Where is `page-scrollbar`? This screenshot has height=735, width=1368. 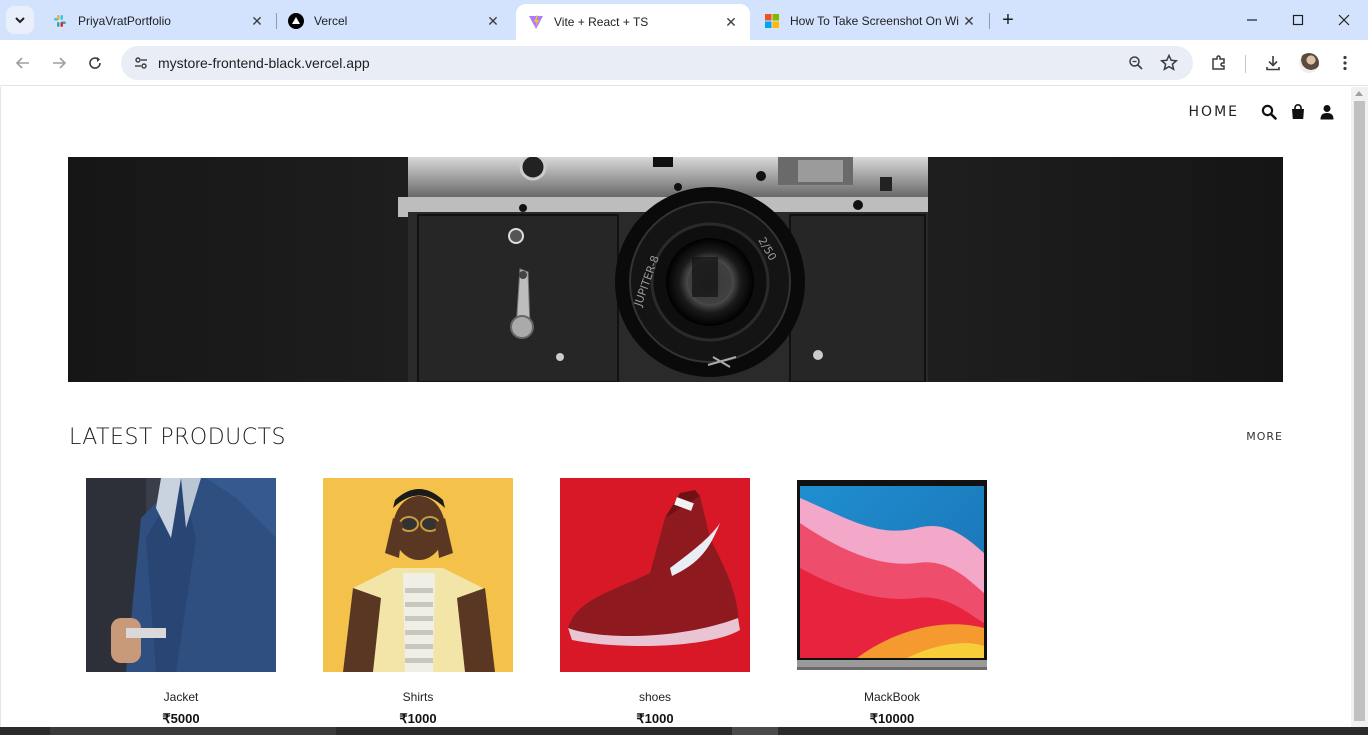 page-scrollbar is located at coordinates (1359, 407).